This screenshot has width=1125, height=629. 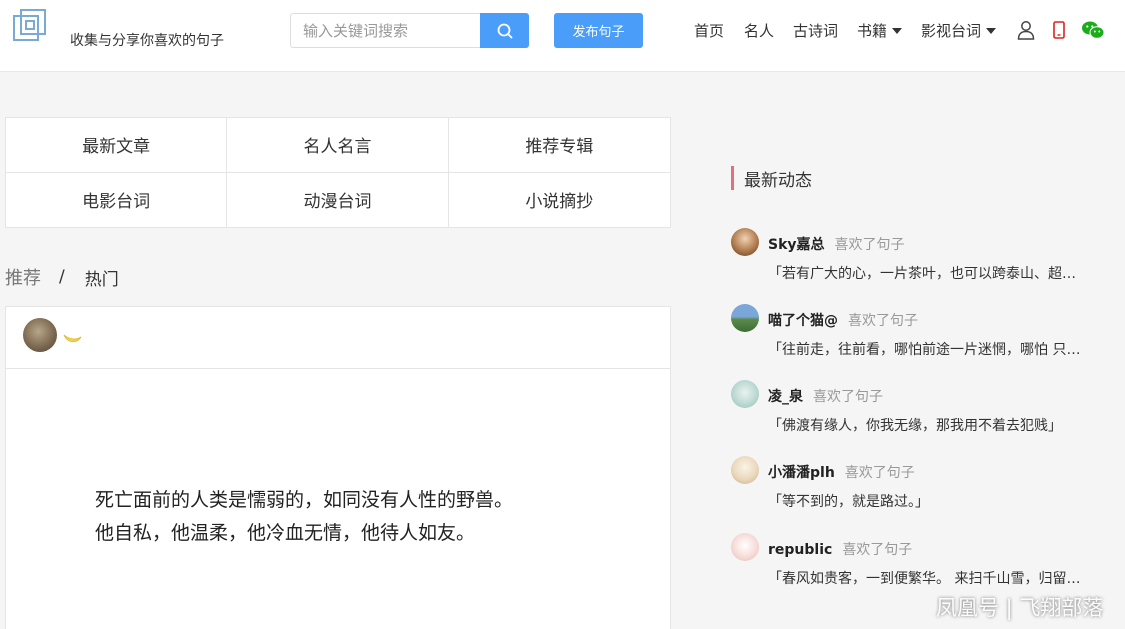 What do you see at coordinates (338, 199) in the screenshot?
I see `category-anime-lines: 动漫台词` at bounding box center [338, 199].